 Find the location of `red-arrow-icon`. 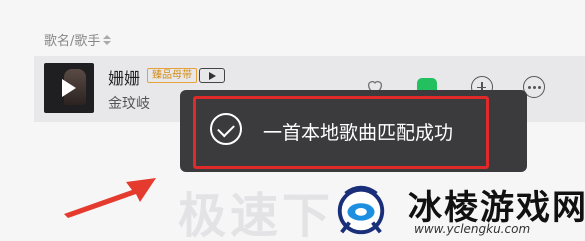

red-arrow-icon is located at coordinates (110, 198).